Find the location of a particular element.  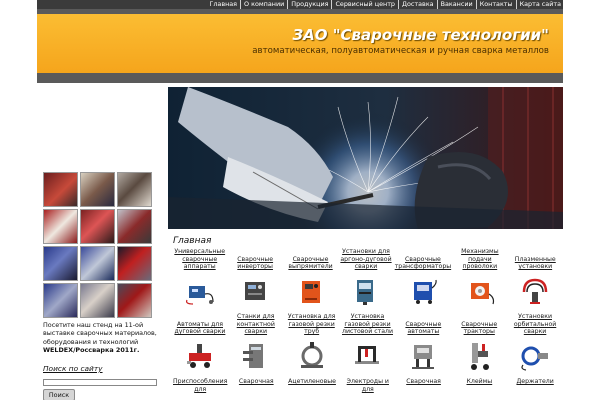

catalog-item-link: Клеймы is located at coordinates (479, 384).